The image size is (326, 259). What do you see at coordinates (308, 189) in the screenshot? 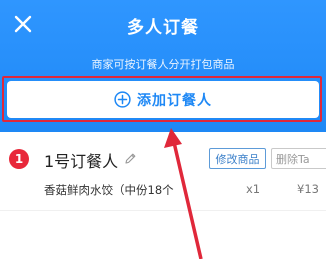
I see `item-price: ¥13` at bounding box center [308, 189].